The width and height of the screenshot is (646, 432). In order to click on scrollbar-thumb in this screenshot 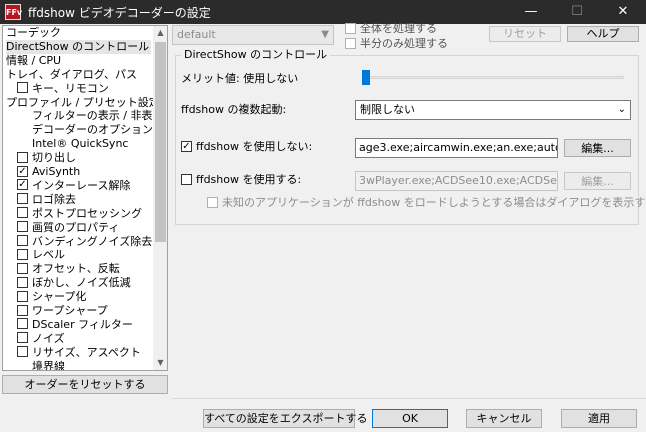, I will do `click(160, 142)`.